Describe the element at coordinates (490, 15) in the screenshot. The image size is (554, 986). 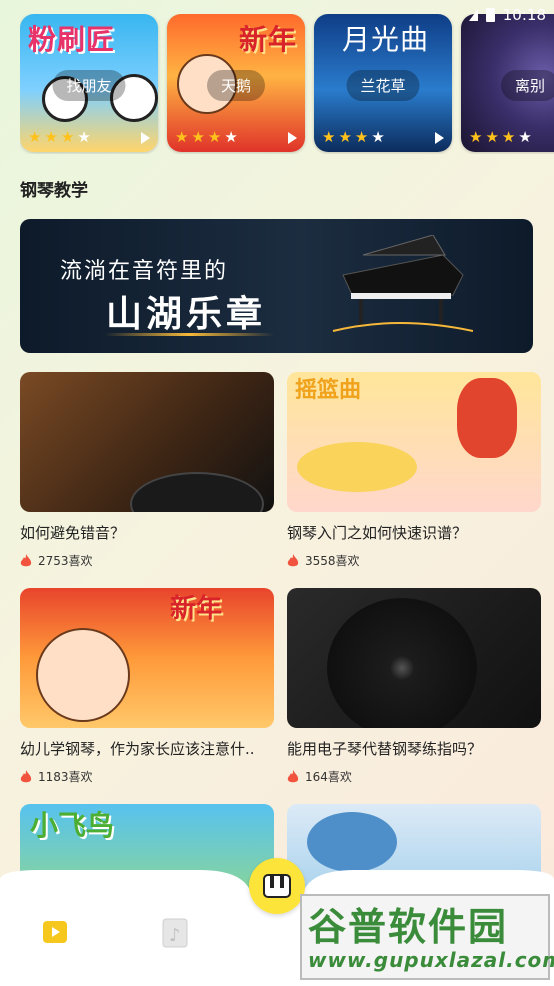
I see `battery-icon` at that location.